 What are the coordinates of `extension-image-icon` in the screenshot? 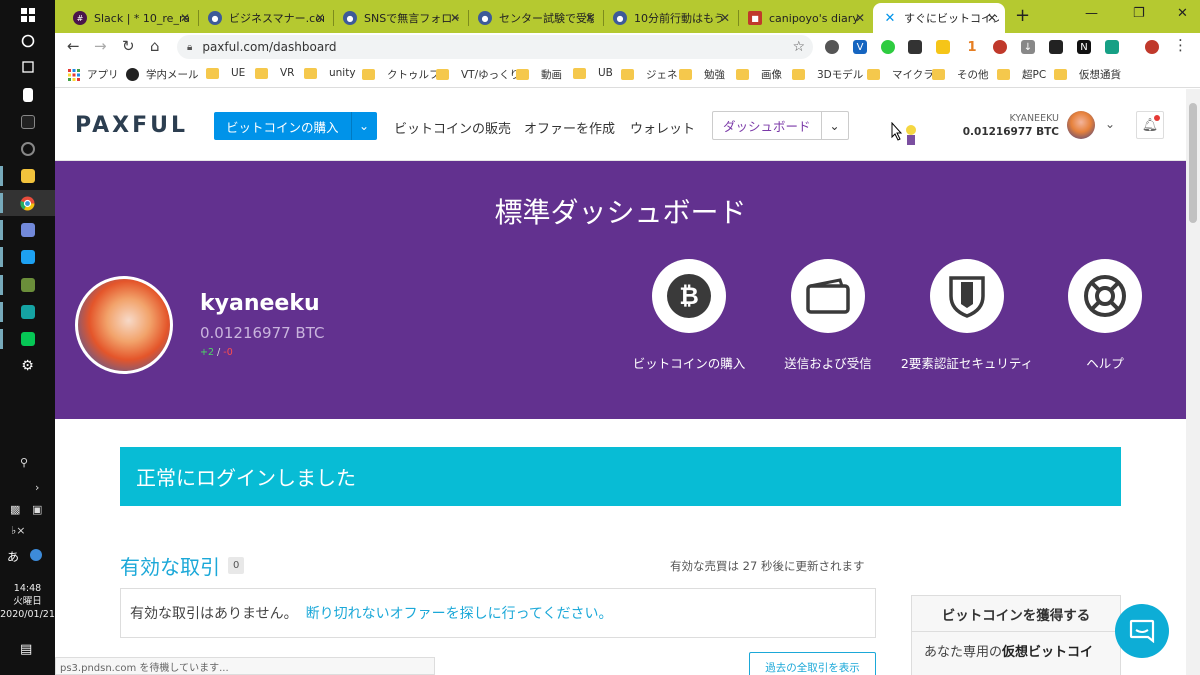 It's located at (1112, 47).